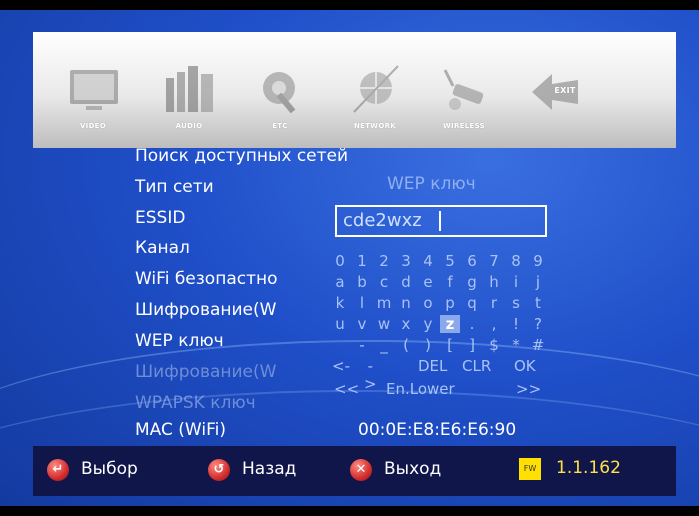 The height and width of the screenshot is (516, 699). Describe the element at coordinates (450, 303) in the screenshot. I see `key: p` at that location.